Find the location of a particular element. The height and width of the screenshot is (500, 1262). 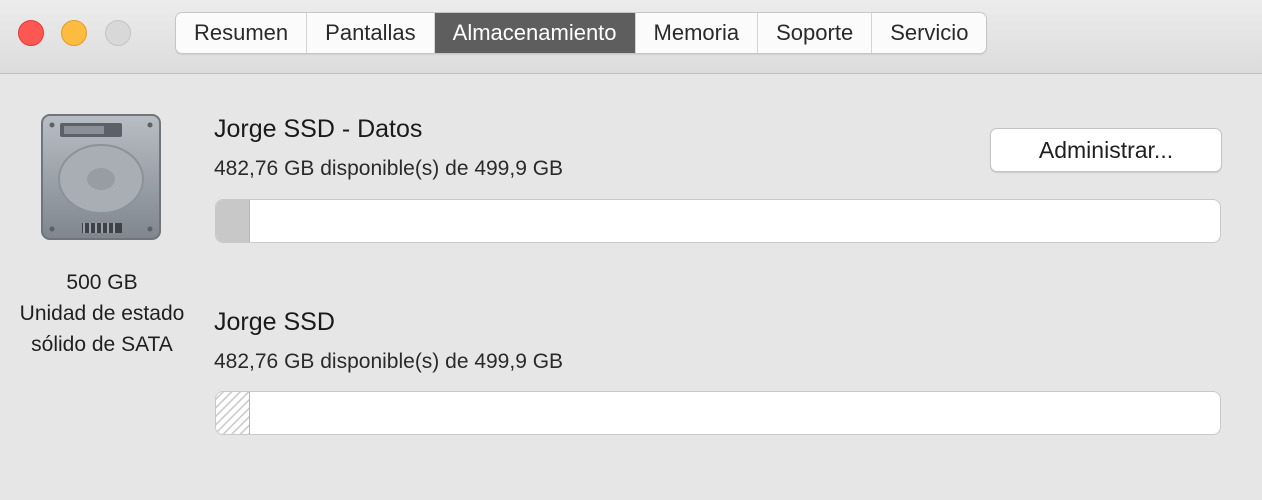

disk-info: 500 GB Unidad de estado sólido de SATA is located at coordinates (102, 313).